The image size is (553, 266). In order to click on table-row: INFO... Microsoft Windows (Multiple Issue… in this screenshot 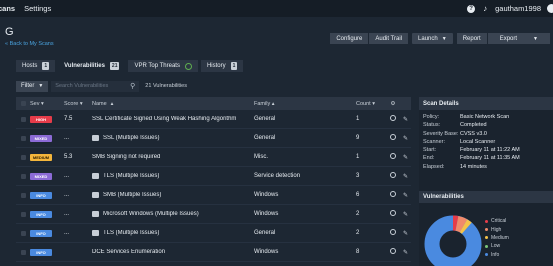, I will do `click(213, 214)`.